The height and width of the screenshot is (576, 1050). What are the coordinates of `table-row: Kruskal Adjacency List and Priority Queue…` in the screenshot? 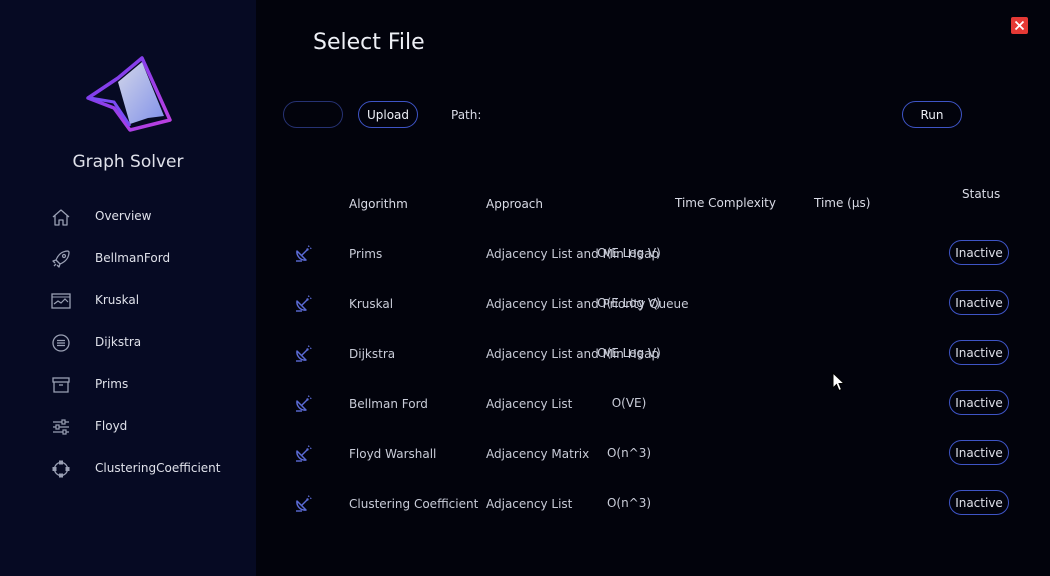 It's located at (655, 303).